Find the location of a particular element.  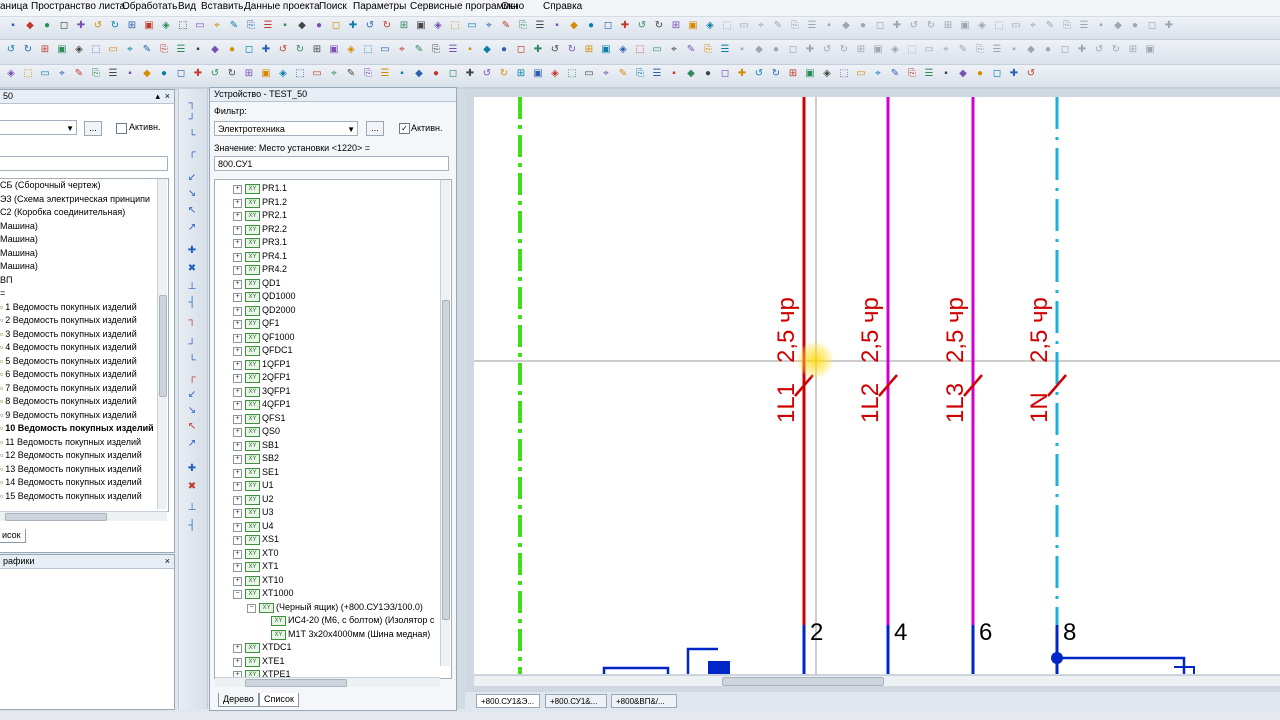

project-tree-item: ▫ 7 Ведомость покупных изделий is located at coordinates (68, 388).